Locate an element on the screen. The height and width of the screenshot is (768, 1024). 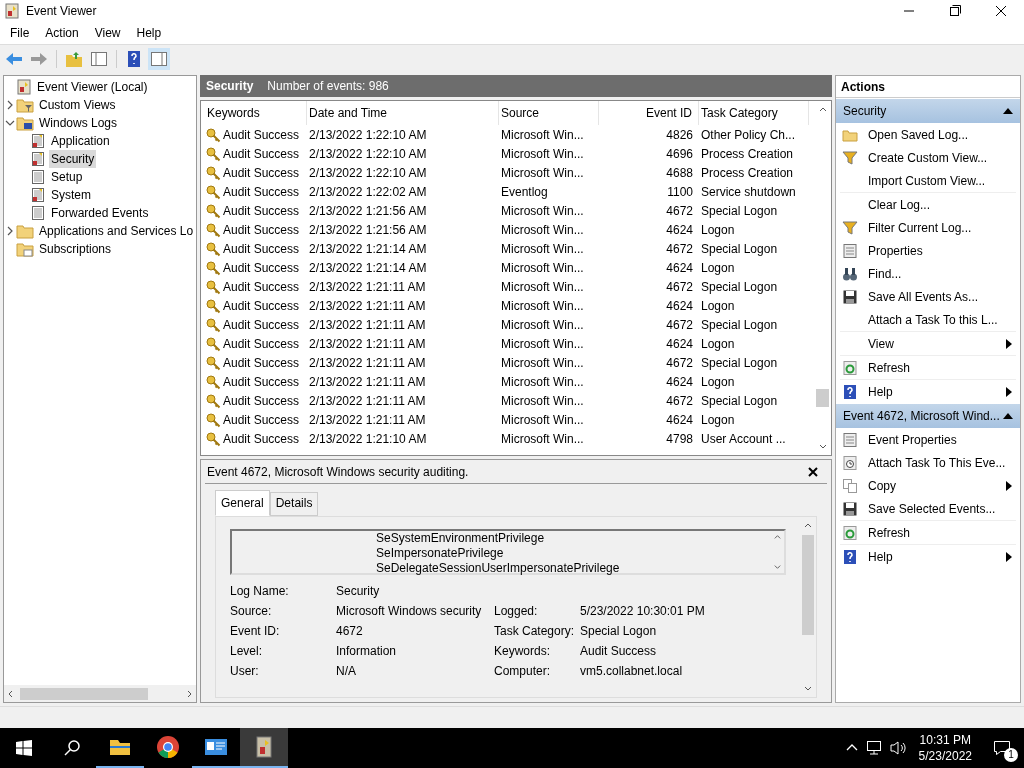
close-icon is located at coordinates (813, 471).